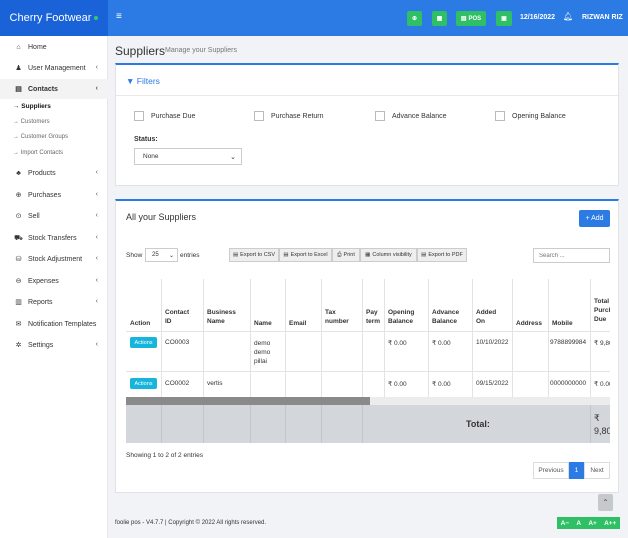 The width and height of the screenshot is (628, 538). Describe the element at coordinates (487, 317) in the screenshot. I see `col-header-added-on: Added On` at that location.